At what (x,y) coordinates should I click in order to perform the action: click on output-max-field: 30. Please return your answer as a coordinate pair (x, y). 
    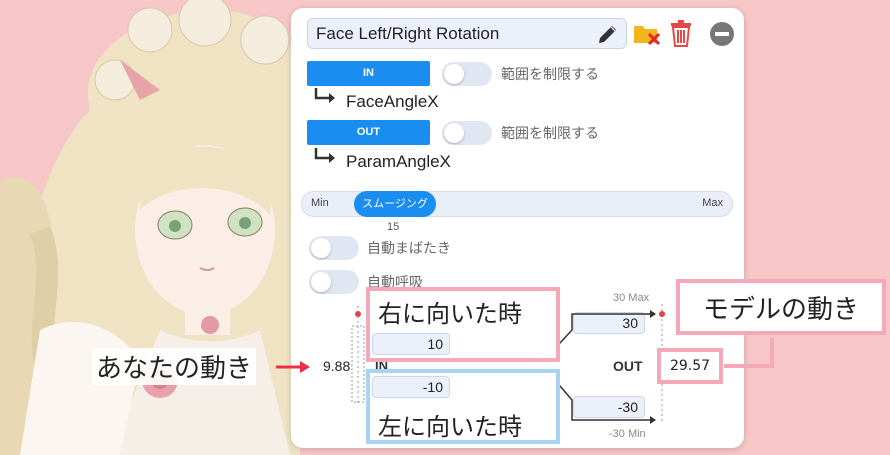
    Looking at the image, I should click on (609, 323).